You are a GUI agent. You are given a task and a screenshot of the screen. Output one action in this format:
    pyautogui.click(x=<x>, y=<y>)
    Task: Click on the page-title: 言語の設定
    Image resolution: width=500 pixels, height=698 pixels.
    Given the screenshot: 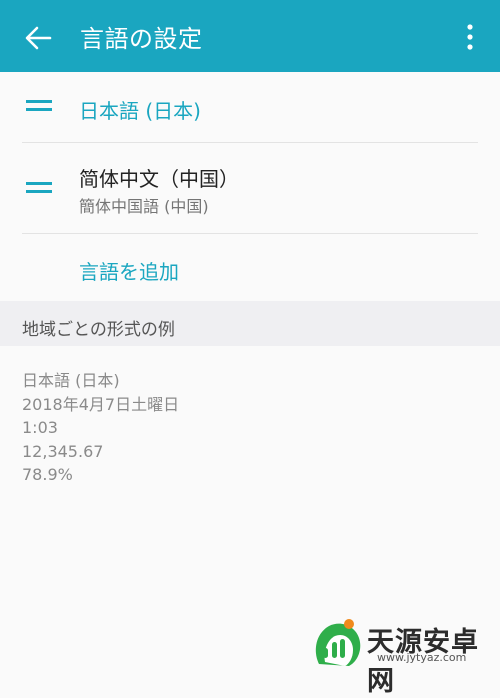 What is the action you would take?
    pyautogui.click(x=141, y=39)
    